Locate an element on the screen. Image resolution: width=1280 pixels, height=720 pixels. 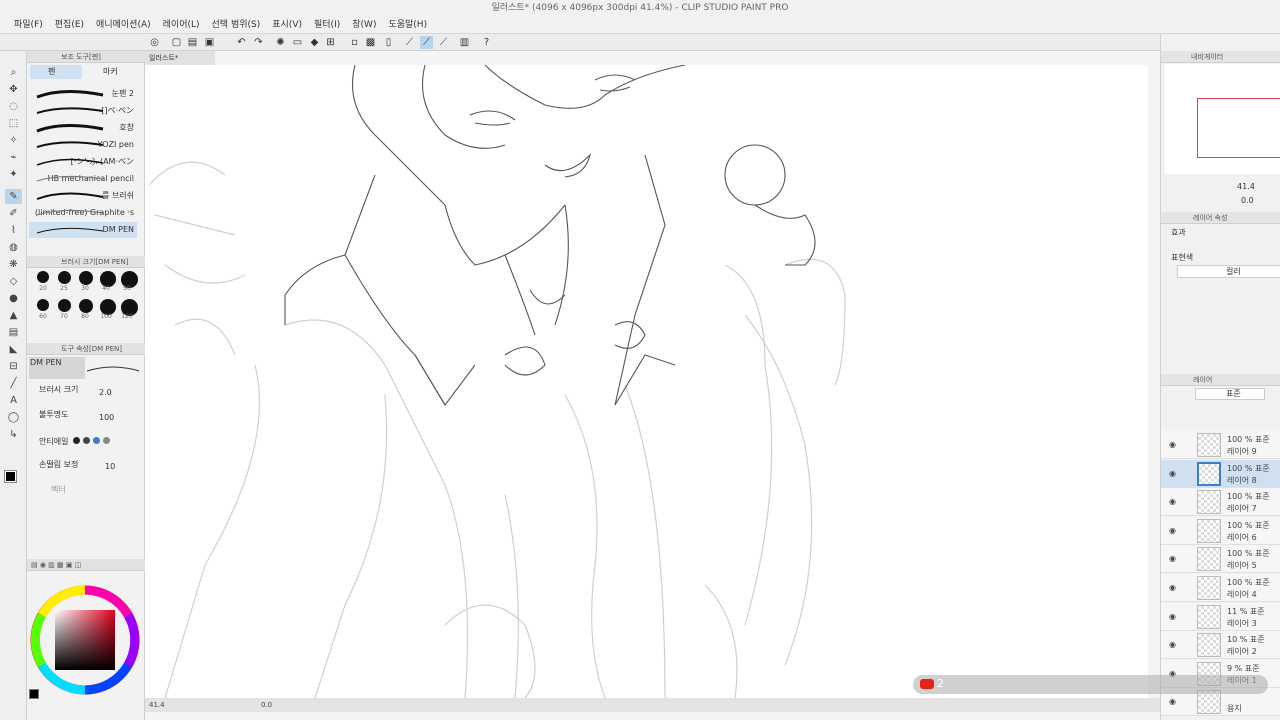
color-wheel is located at coordinates (86, 642).